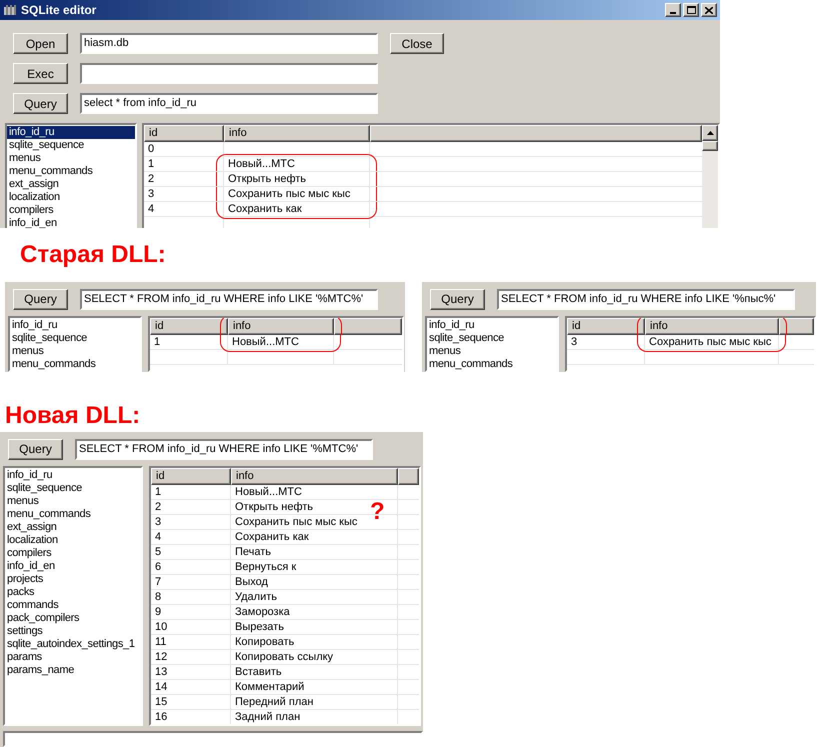 This screenshot has width=834, height=747. Describe the element at coordinates (73, 618) in the screenshot. I see `table-list-item: pack_compilers` at that location.